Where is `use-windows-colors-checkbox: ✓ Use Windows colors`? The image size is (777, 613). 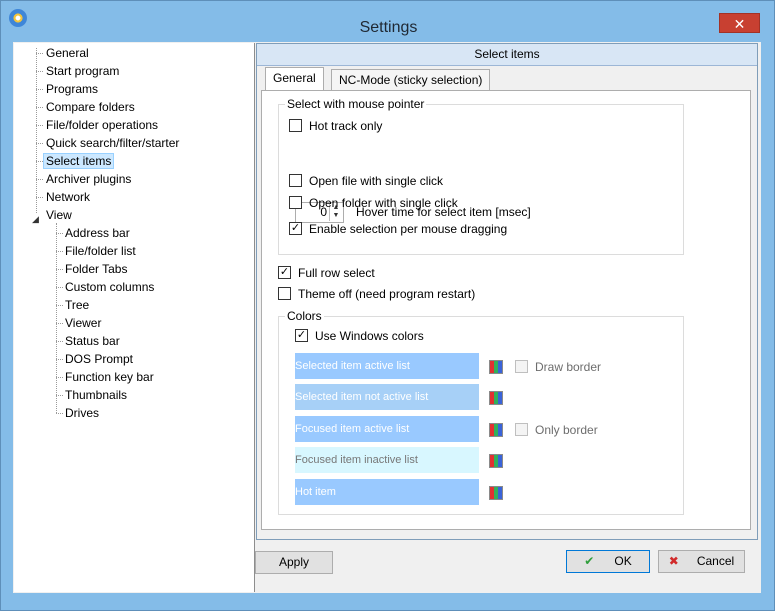 use-windows-colors-checkbox: ✓ Use Windows colors is located at coordinates (359, 336).